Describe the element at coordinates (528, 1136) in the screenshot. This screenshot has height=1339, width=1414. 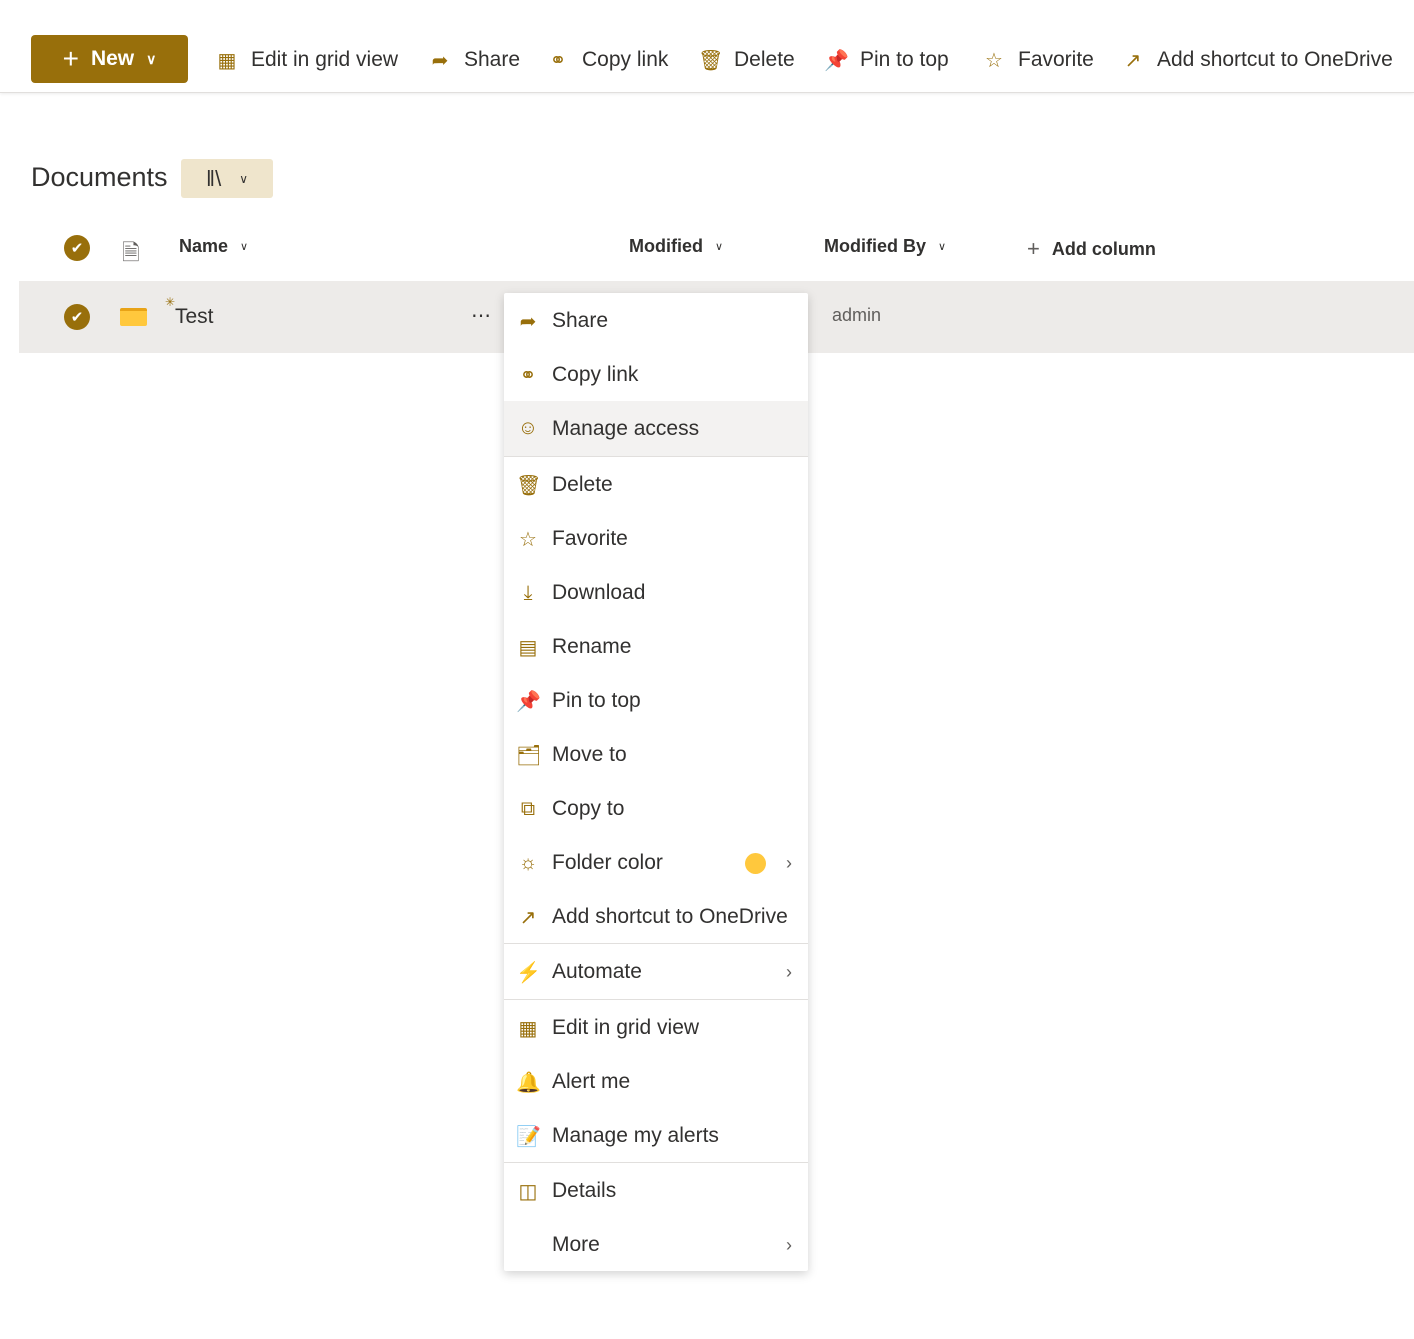
I see `alerts-icon: 📝` at that location.